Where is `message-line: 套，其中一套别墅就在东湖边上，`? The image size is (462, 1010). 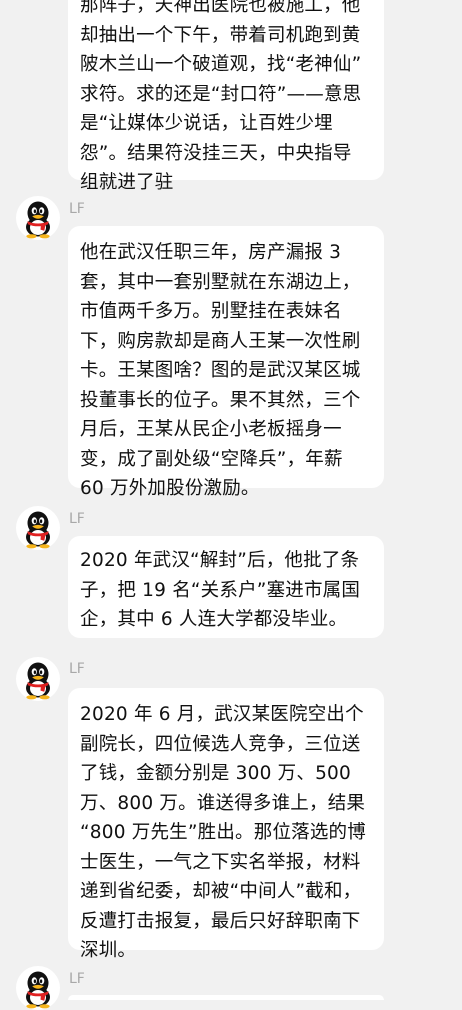
message-line: 套，其中一套别墅就在东湖边上， is located at coordinates (220, 282).